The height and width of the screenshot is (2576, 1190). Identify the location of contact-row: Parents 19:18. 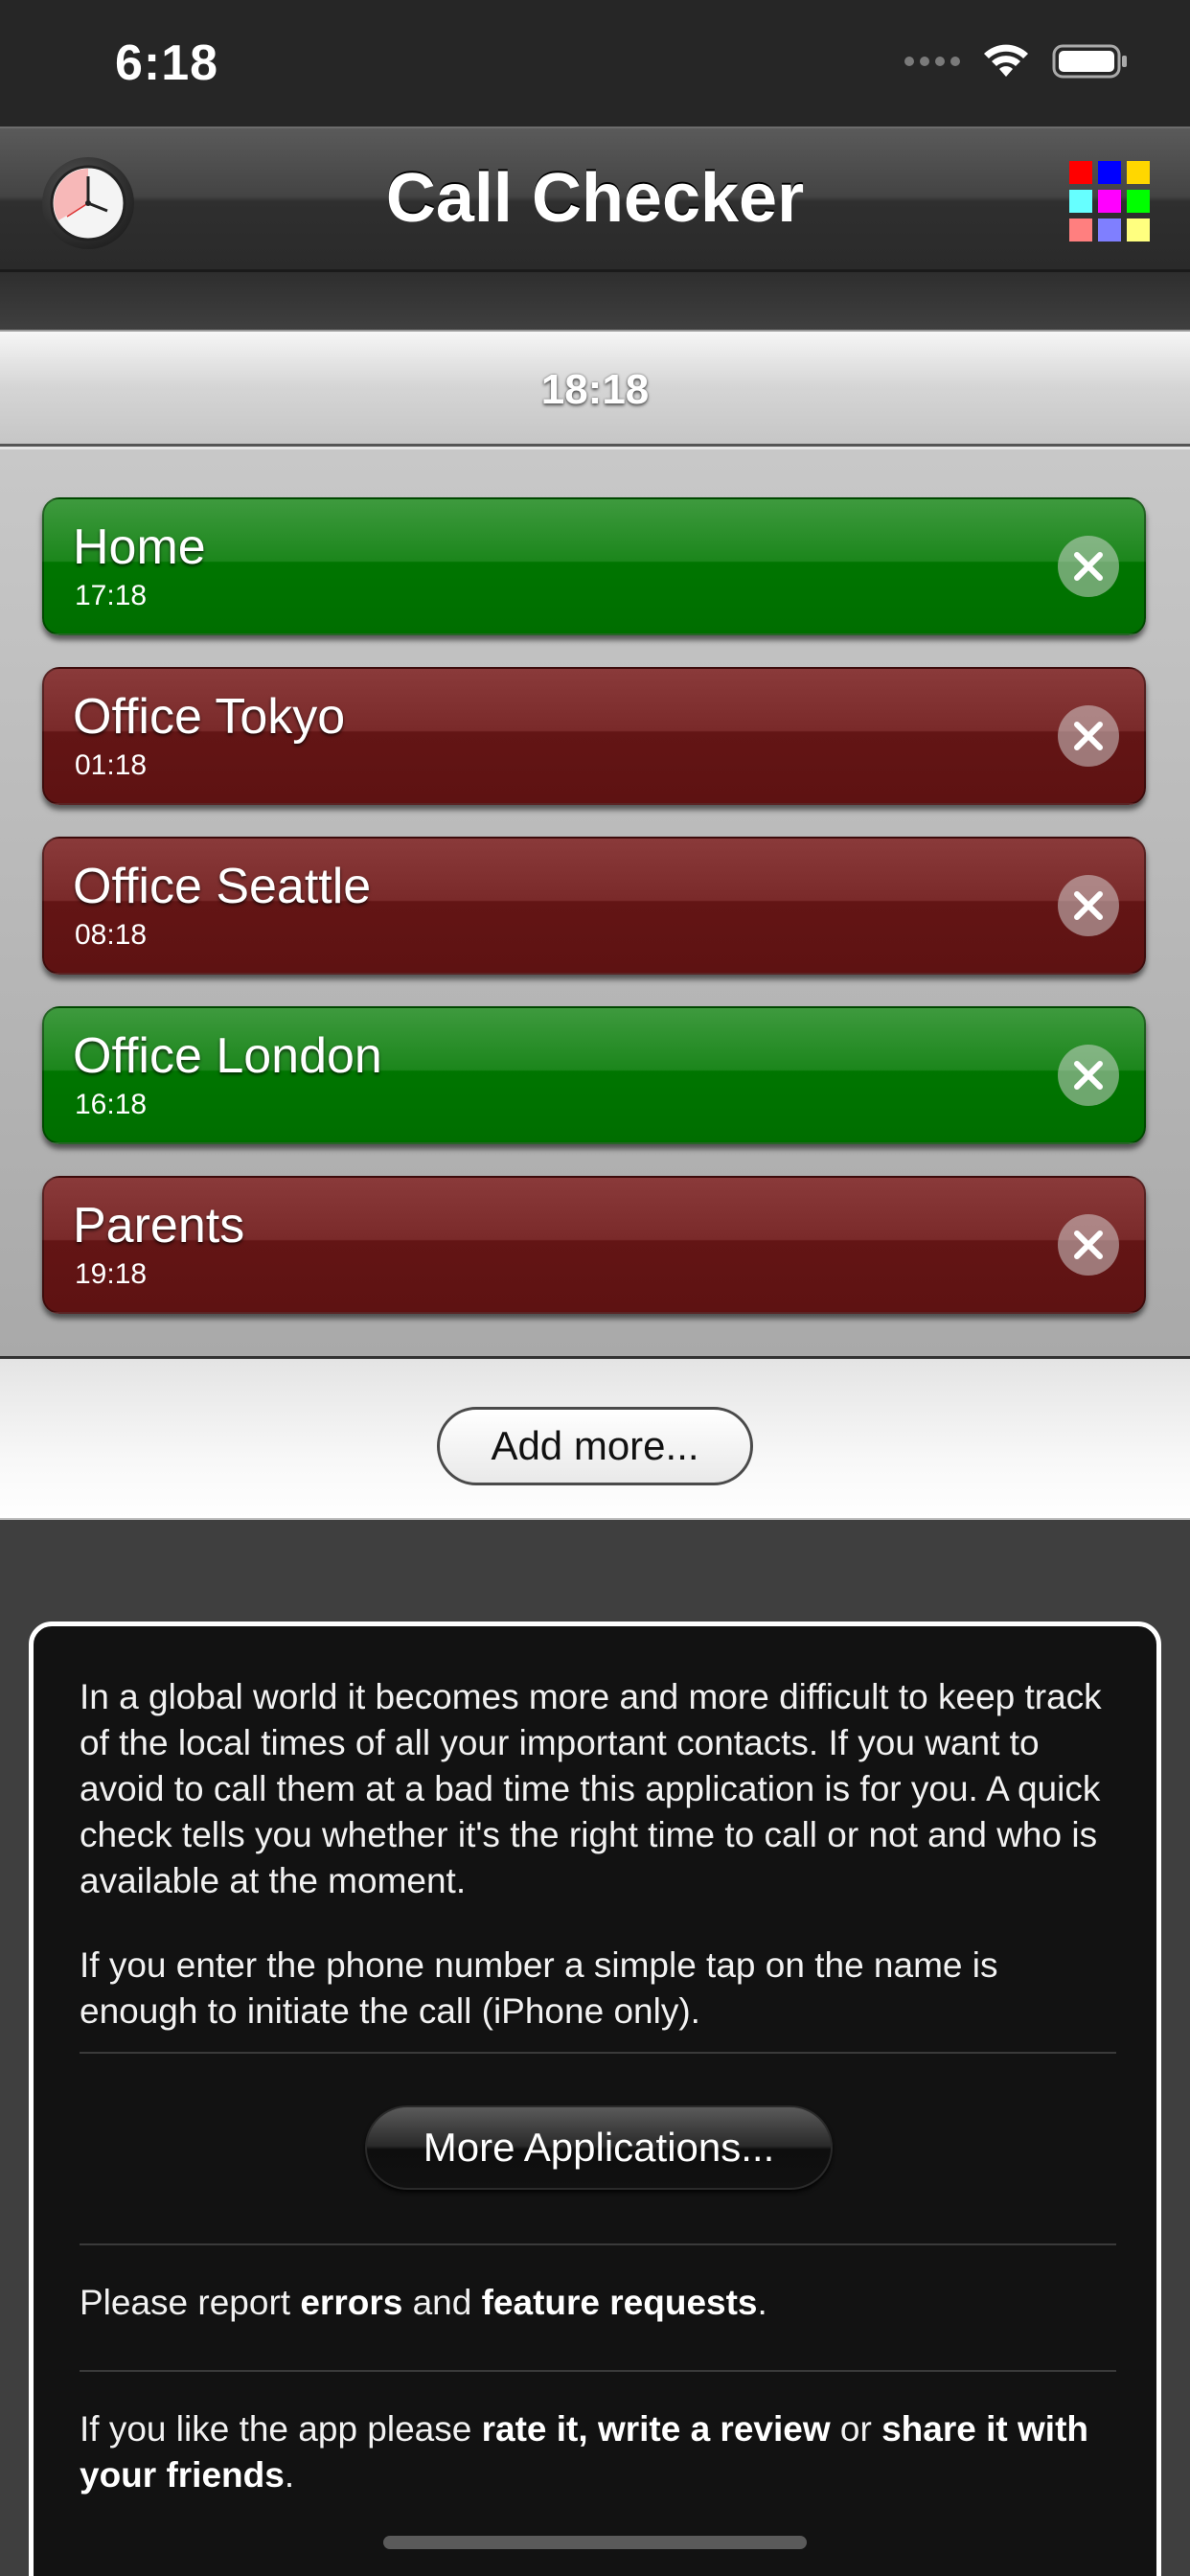
(594, 1245).